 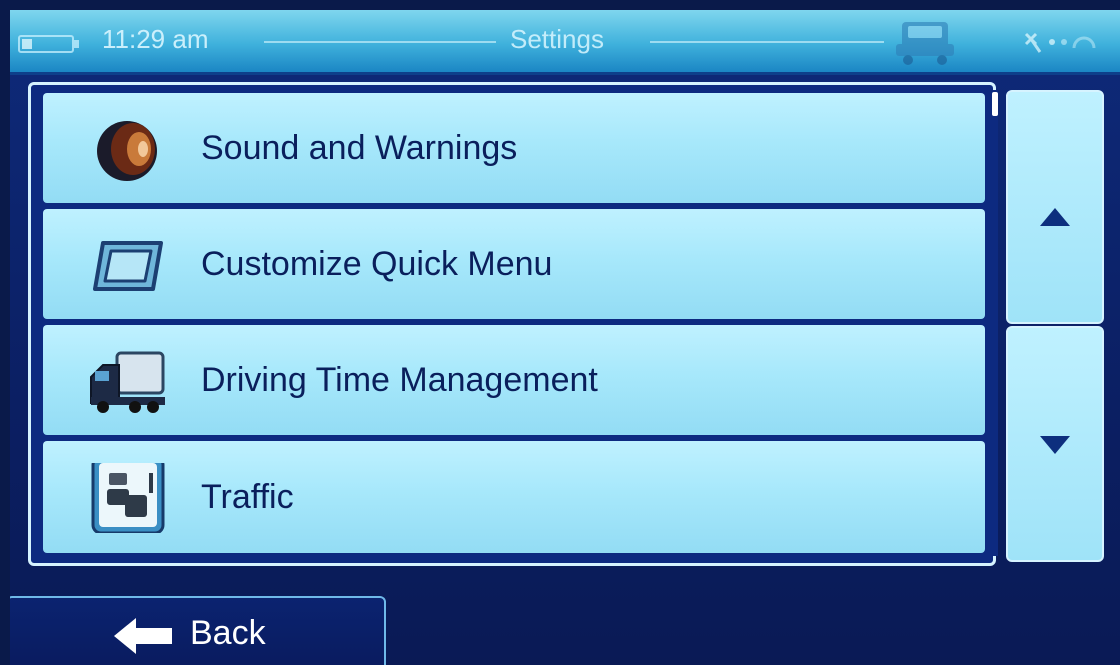 I want to click on list-item-label: Customize Quick Menu, so click(x=377, y=264).